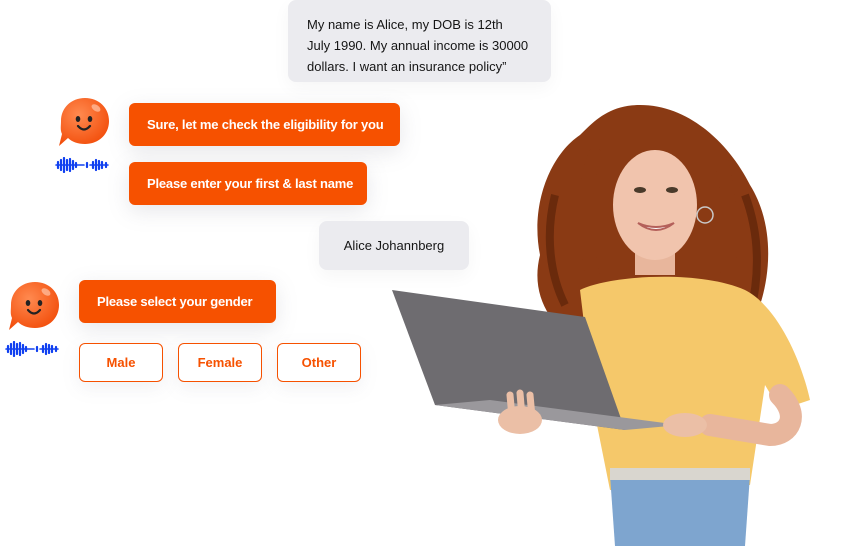  What do you see at coordinates (121, 362) in the screenshot?
I see `gender-option-male-button: Male` at bounding box center [121, 362].